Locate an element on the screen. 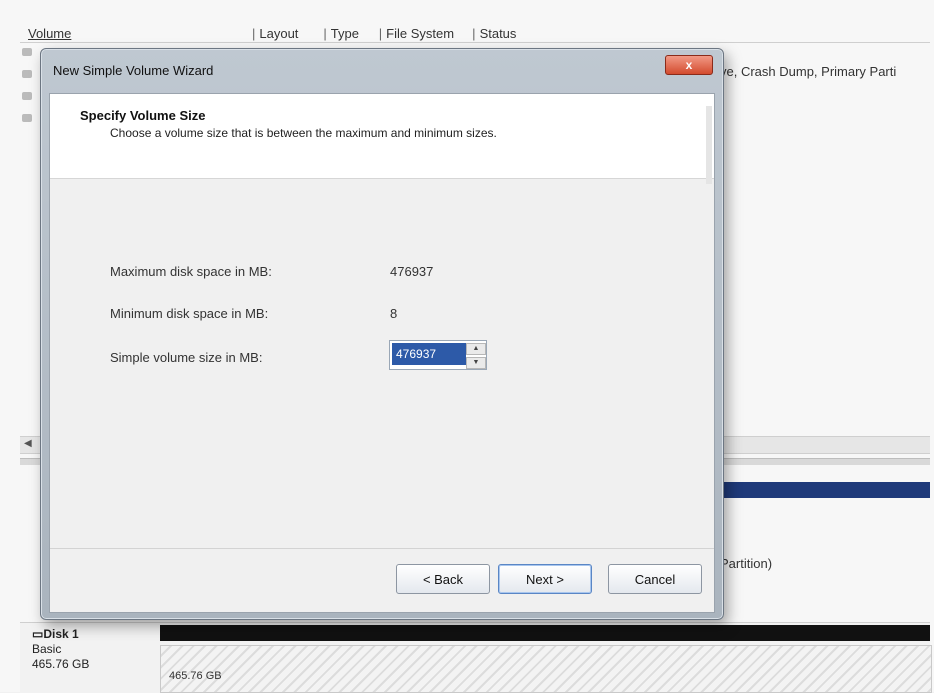 The width and height of the screenshot is (934, 693). max-disk-space-value: 476937 is located at coordinates (412, 271).